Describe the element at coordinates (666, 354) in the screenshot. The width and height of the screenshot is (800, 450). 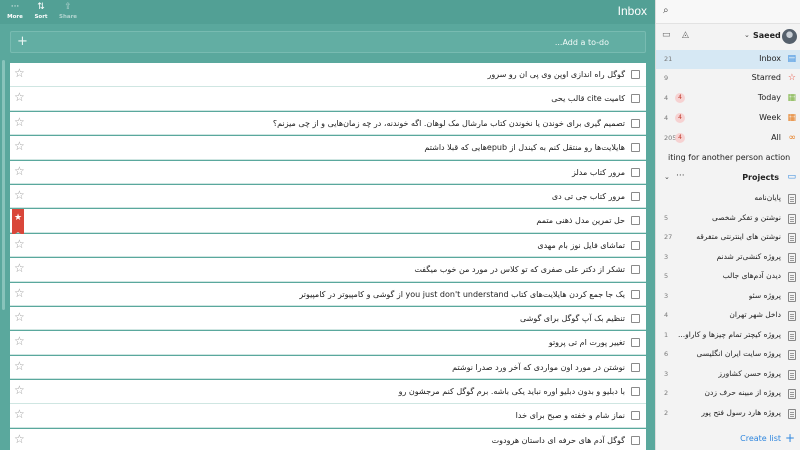
I see `item-count: 6` at that location.